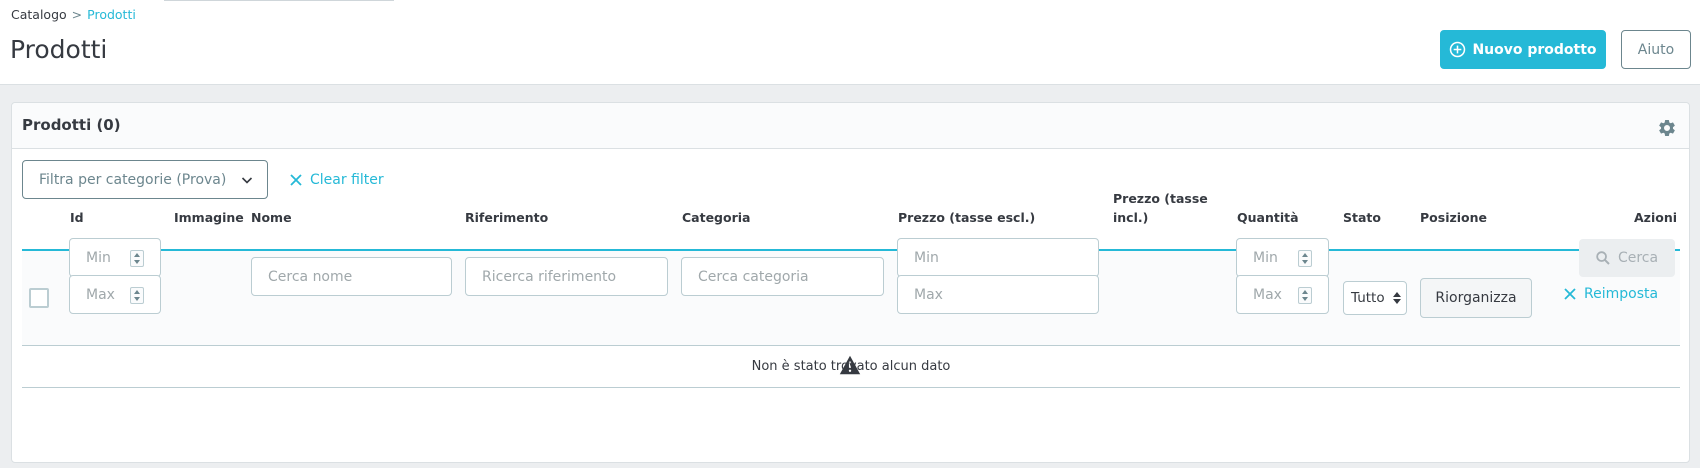 This screenshot has width=1700, height=468. I want to click on price-max-placeholder: Max, so click(928, 294).